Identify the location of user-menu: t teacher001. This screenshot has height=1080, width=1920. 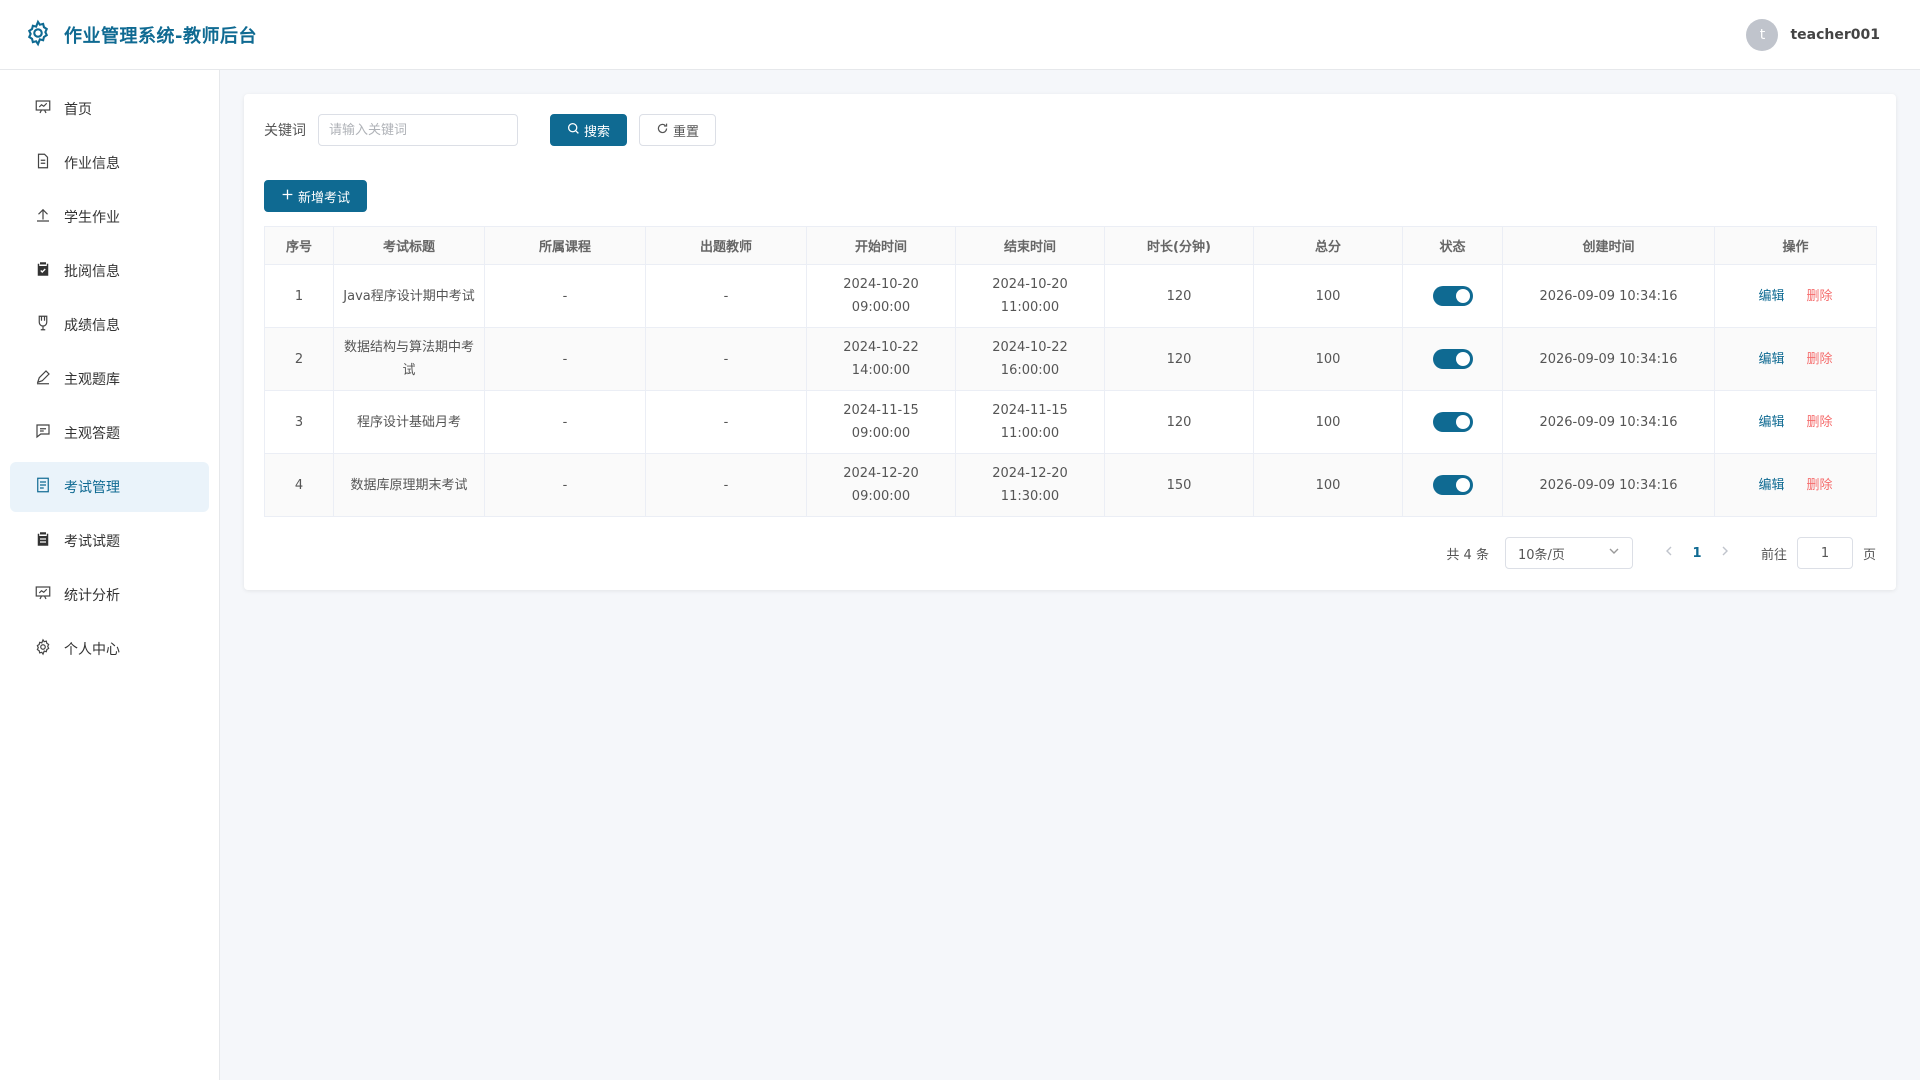
(1813, 34).